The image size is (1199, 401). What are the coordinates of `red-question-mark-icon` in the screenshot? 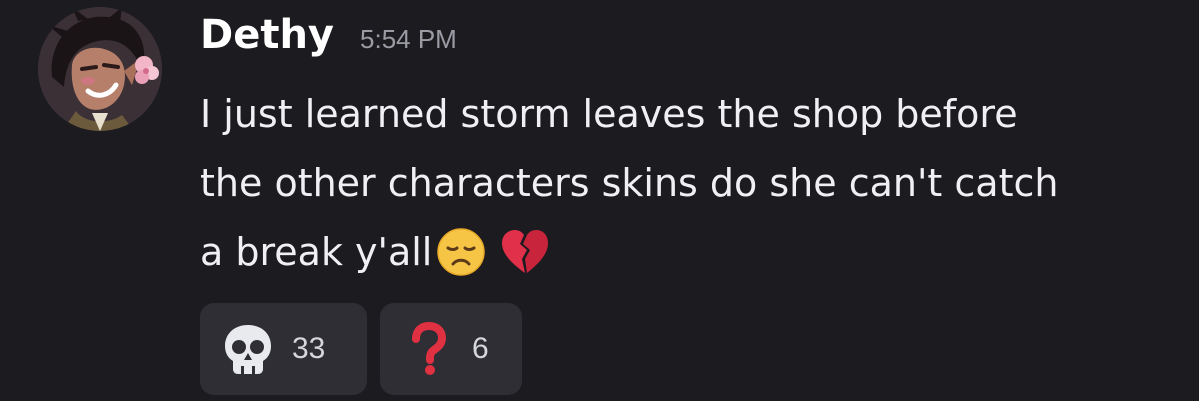 It's located at (428, 349).